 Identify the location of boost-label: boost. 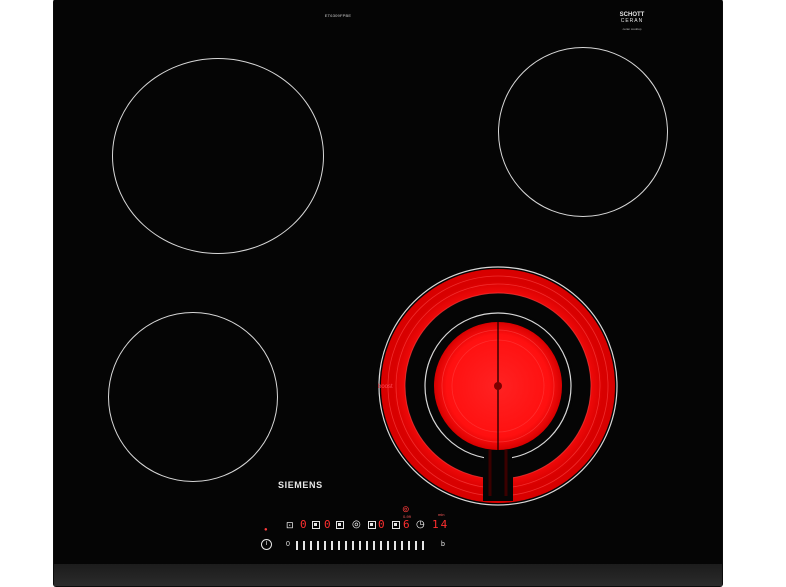
(385, 387).